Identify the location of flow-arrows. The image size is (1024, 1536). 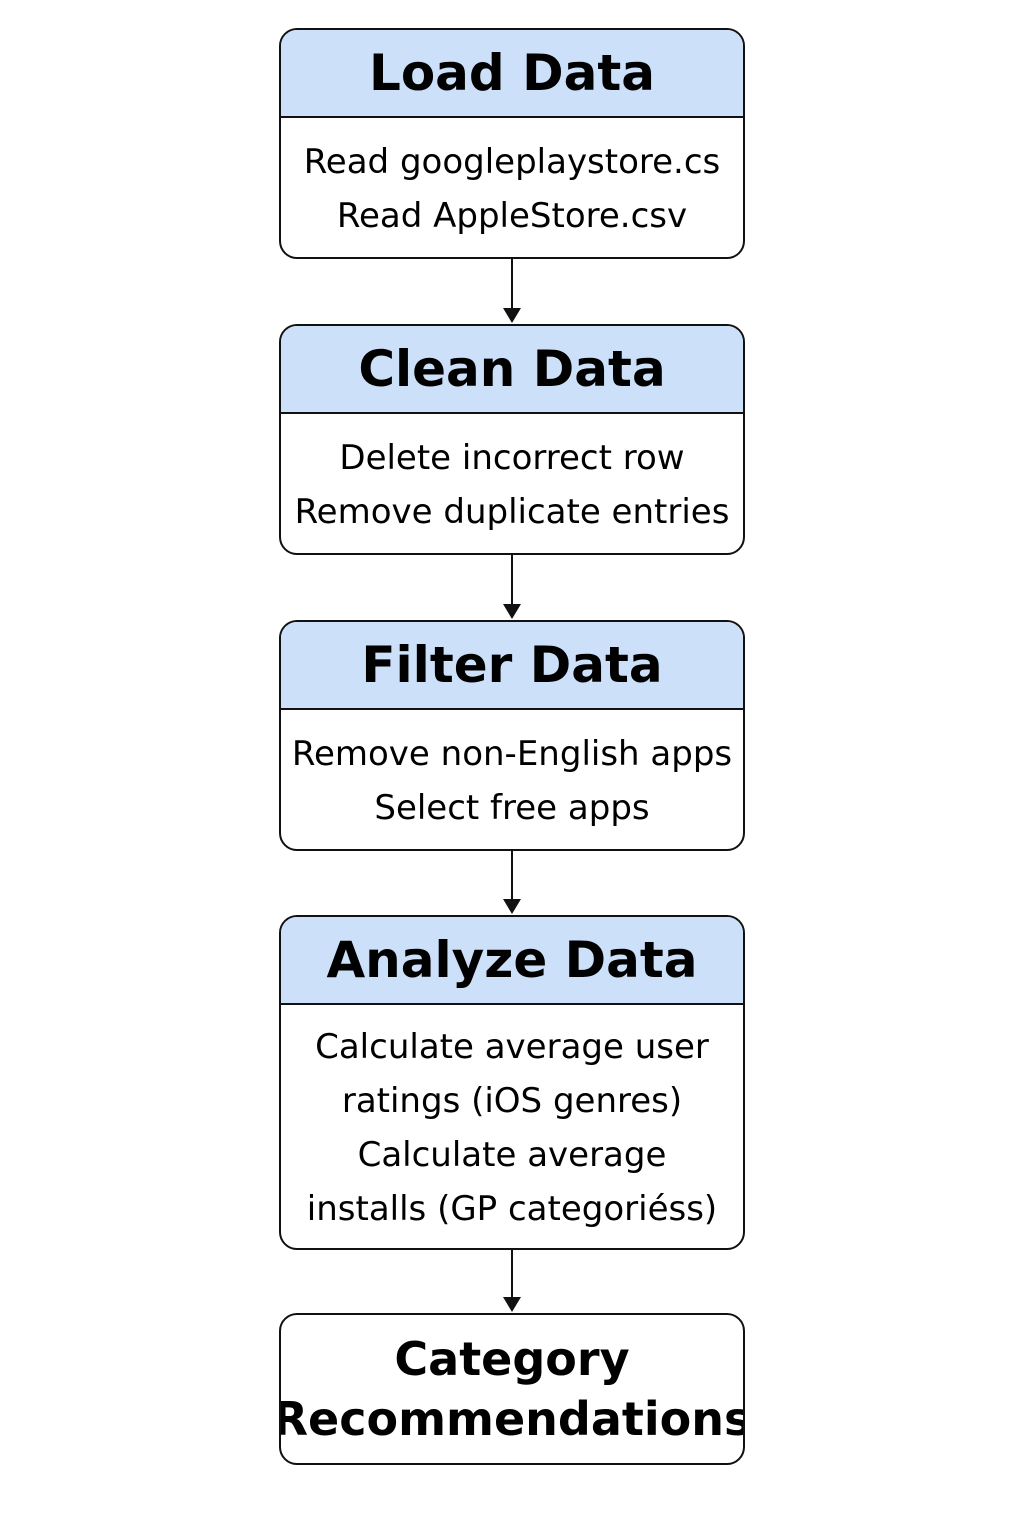
(512, 785).